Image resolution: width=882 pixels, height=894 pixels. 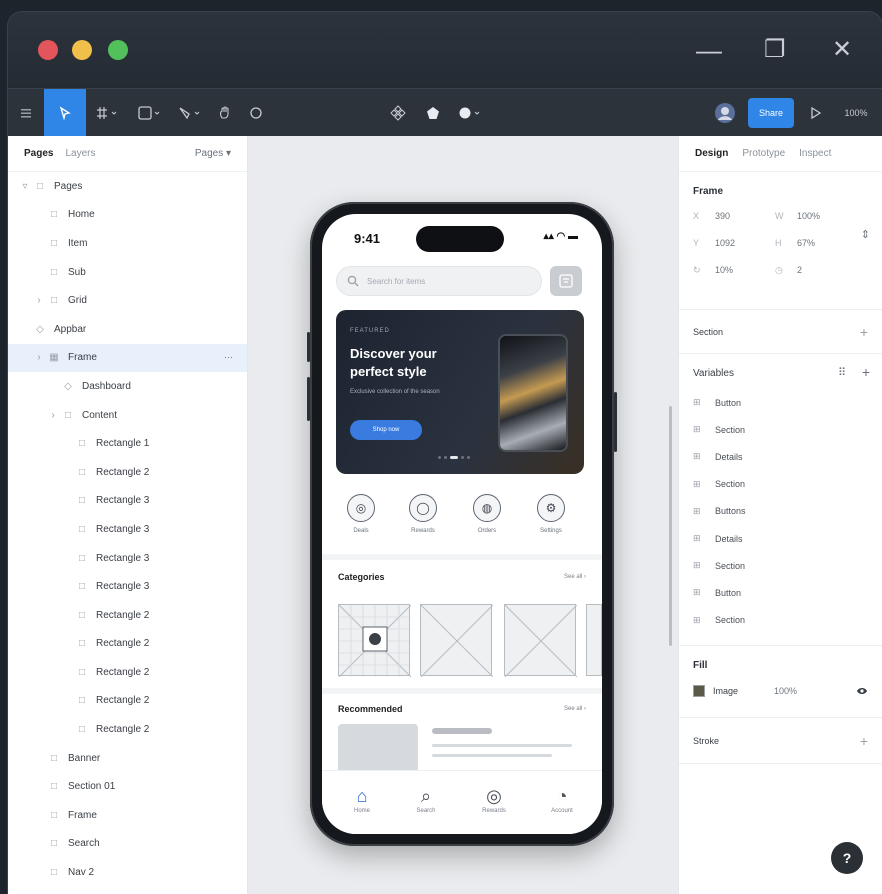 What do you see at coordinates (815, 153) in the screenshot?
I see `tab-inspect: Inspect` at bounding box center [815, 153].